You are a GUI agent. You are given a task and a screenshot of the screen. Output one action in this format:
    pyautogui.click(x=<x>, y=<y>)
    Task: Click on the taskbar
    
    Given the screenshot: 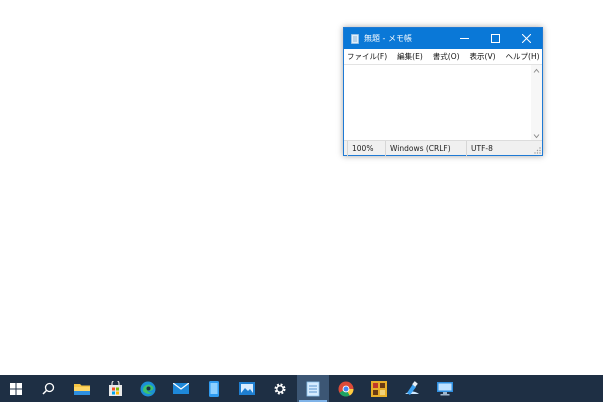 What is the action you would take?
    pyautogui.click(x=301, y=388)
    